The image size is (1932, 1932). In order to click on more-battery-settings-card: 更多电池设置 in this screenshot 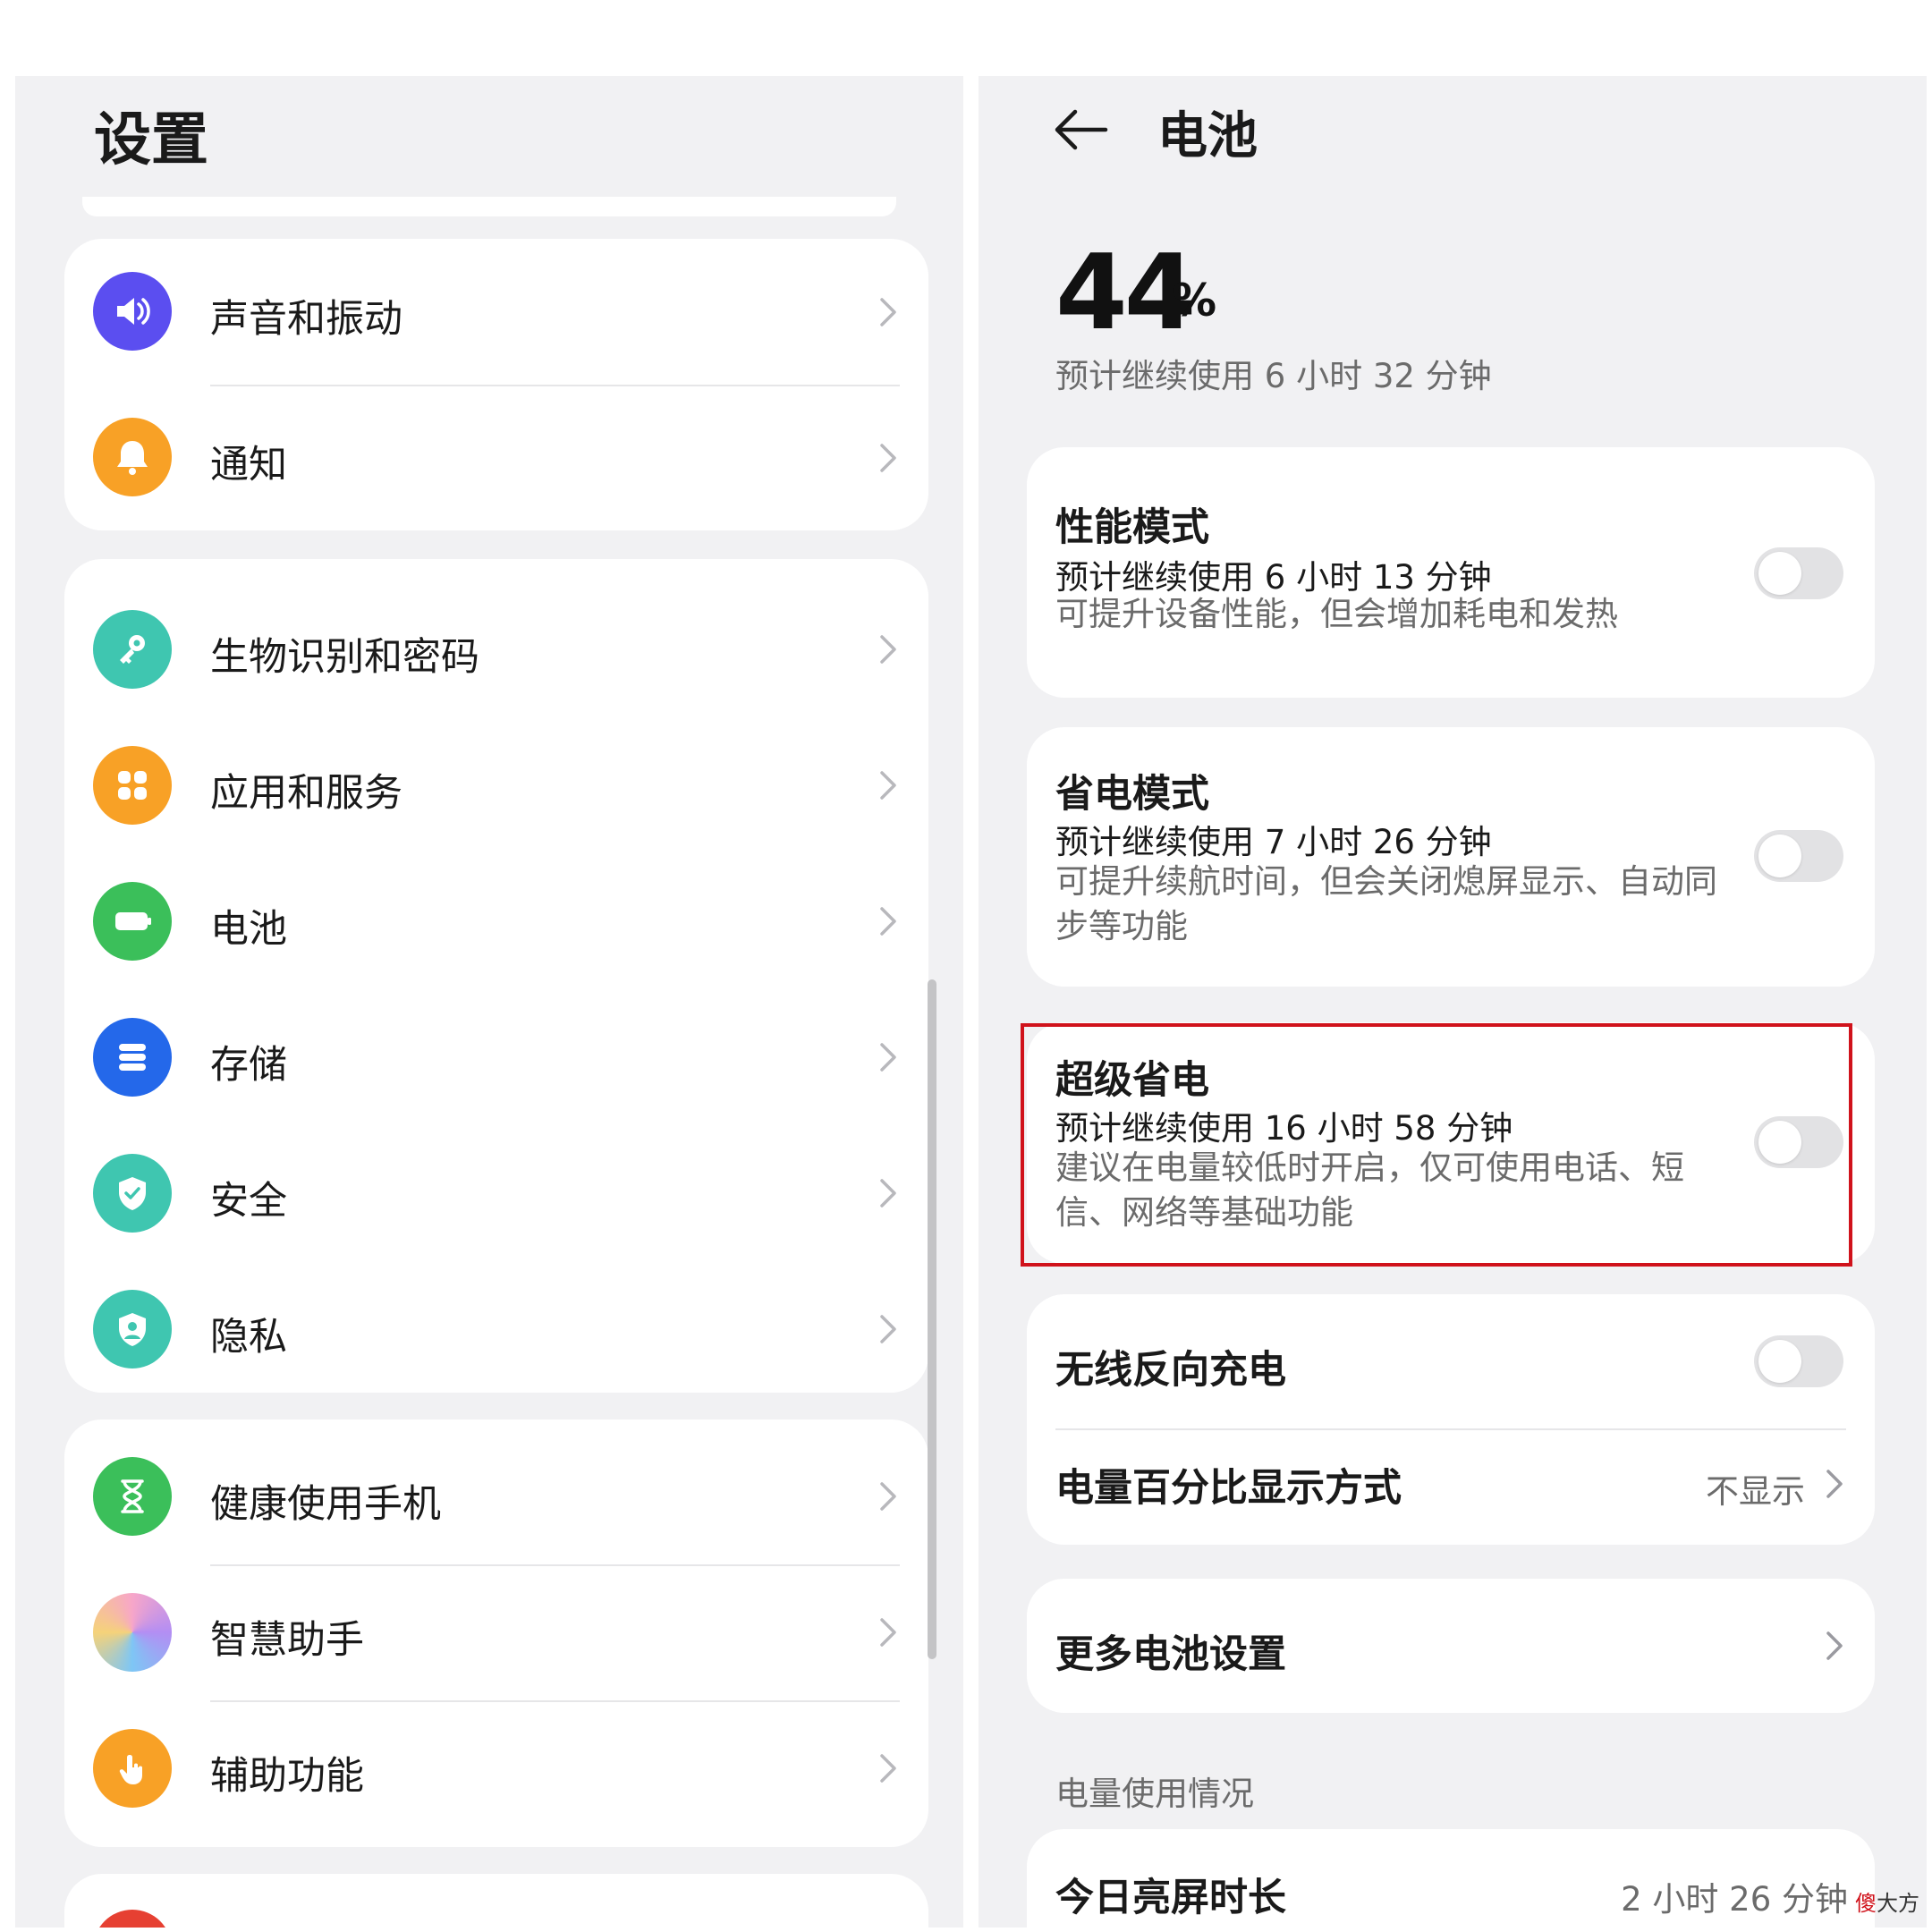, I will do `click(1451, 1646)`.